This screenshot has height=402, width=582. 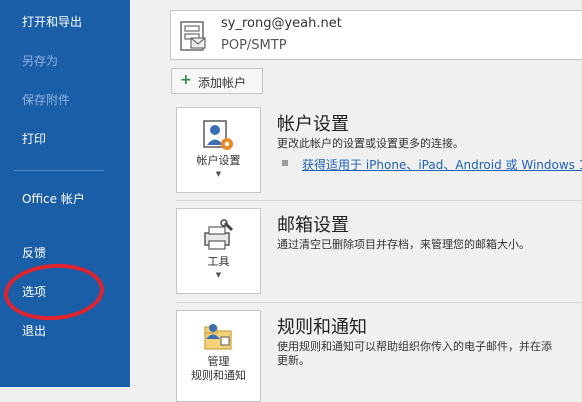 What do you see at coordinates (222, 83) in the screenshot?
I see `add-account-label: 添加帐户` at bounding box center [222, 83].